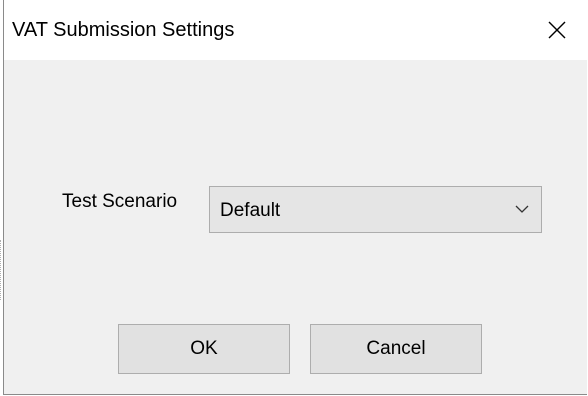 This screenshot has height=396, width=588. I want to click on cancel-button: Cancel, so click(396, 349).